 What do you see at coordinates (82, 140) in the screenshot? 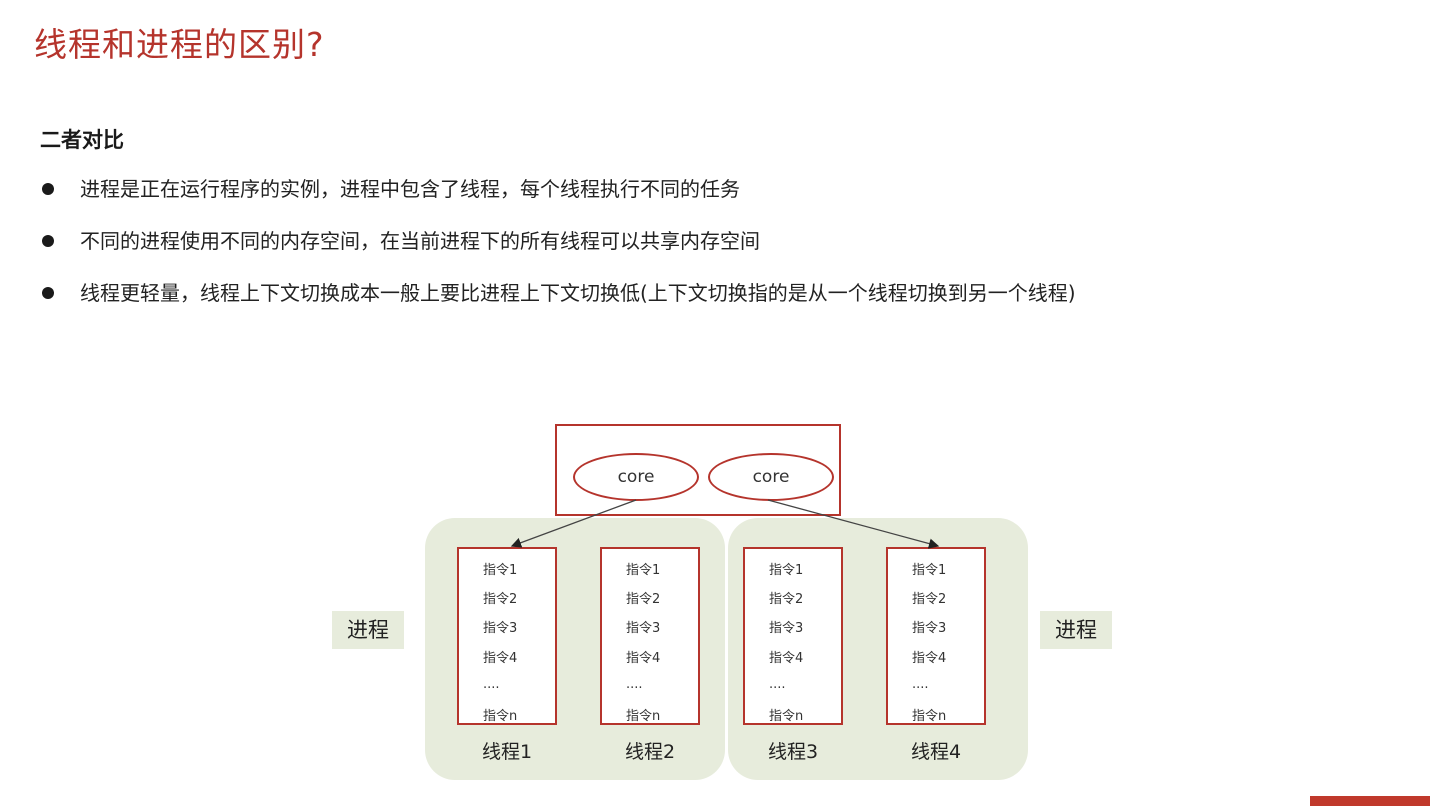
I see `section-heading: 二者对比` at bounding box center [82, 140].